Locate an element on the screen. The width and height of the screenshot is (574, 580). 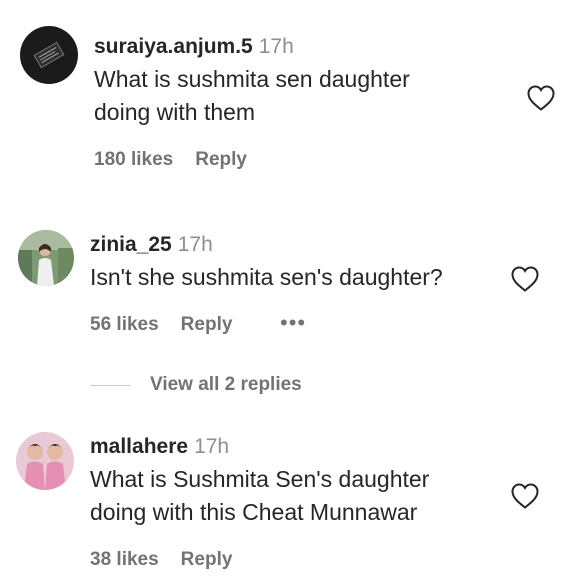
more-options-icon: ••• is located at coordinates (293, 323).